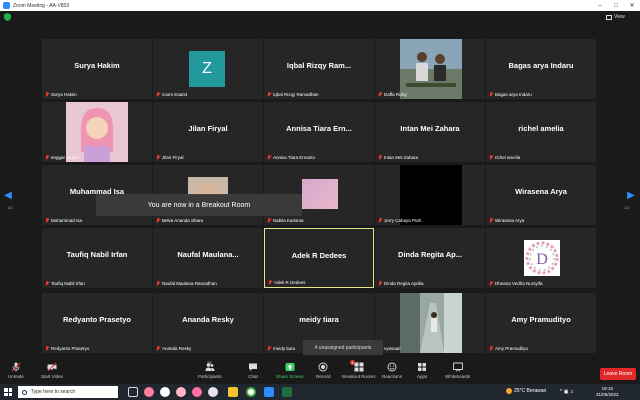 The height and width of the screenshot is (400, 640). What do you see at coordinates (627, 207) in the screenshot?
I see `page-indicator-right: 1/2` at bounding box center [627, 207].